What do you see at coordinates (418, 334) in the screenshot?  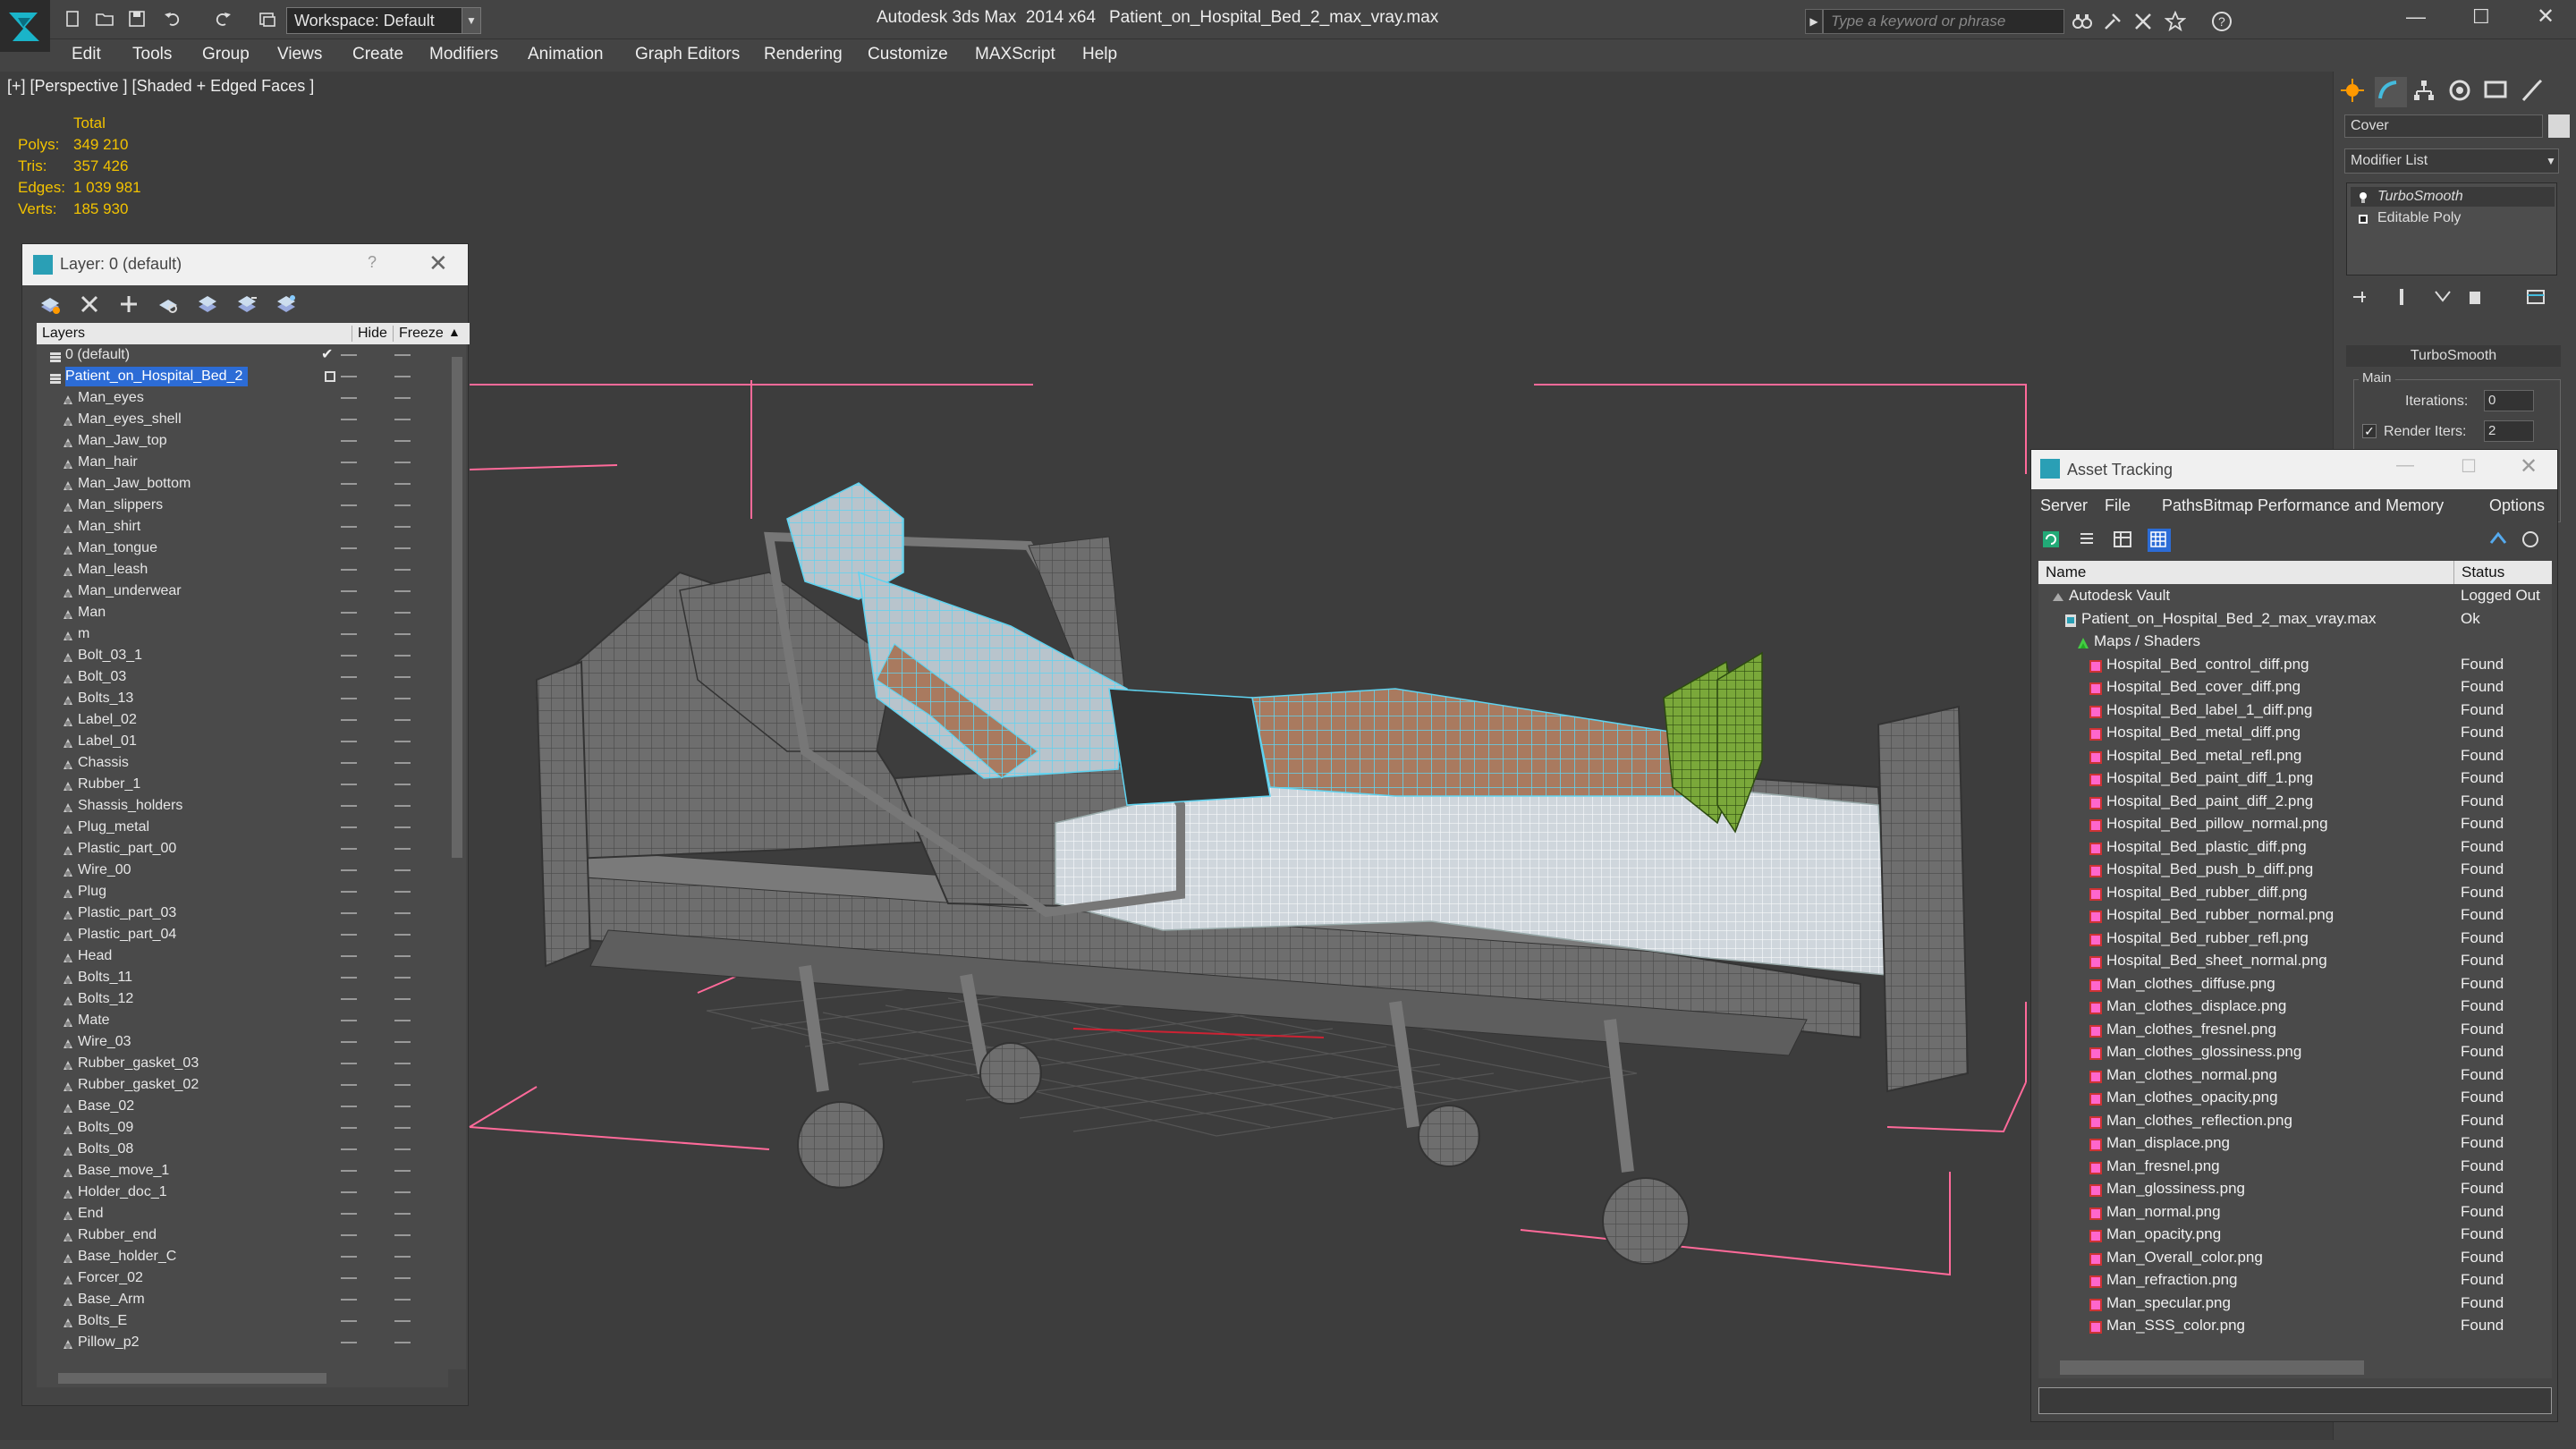 I see `column-freeze: Freeze` at bounding box center [418, 334].